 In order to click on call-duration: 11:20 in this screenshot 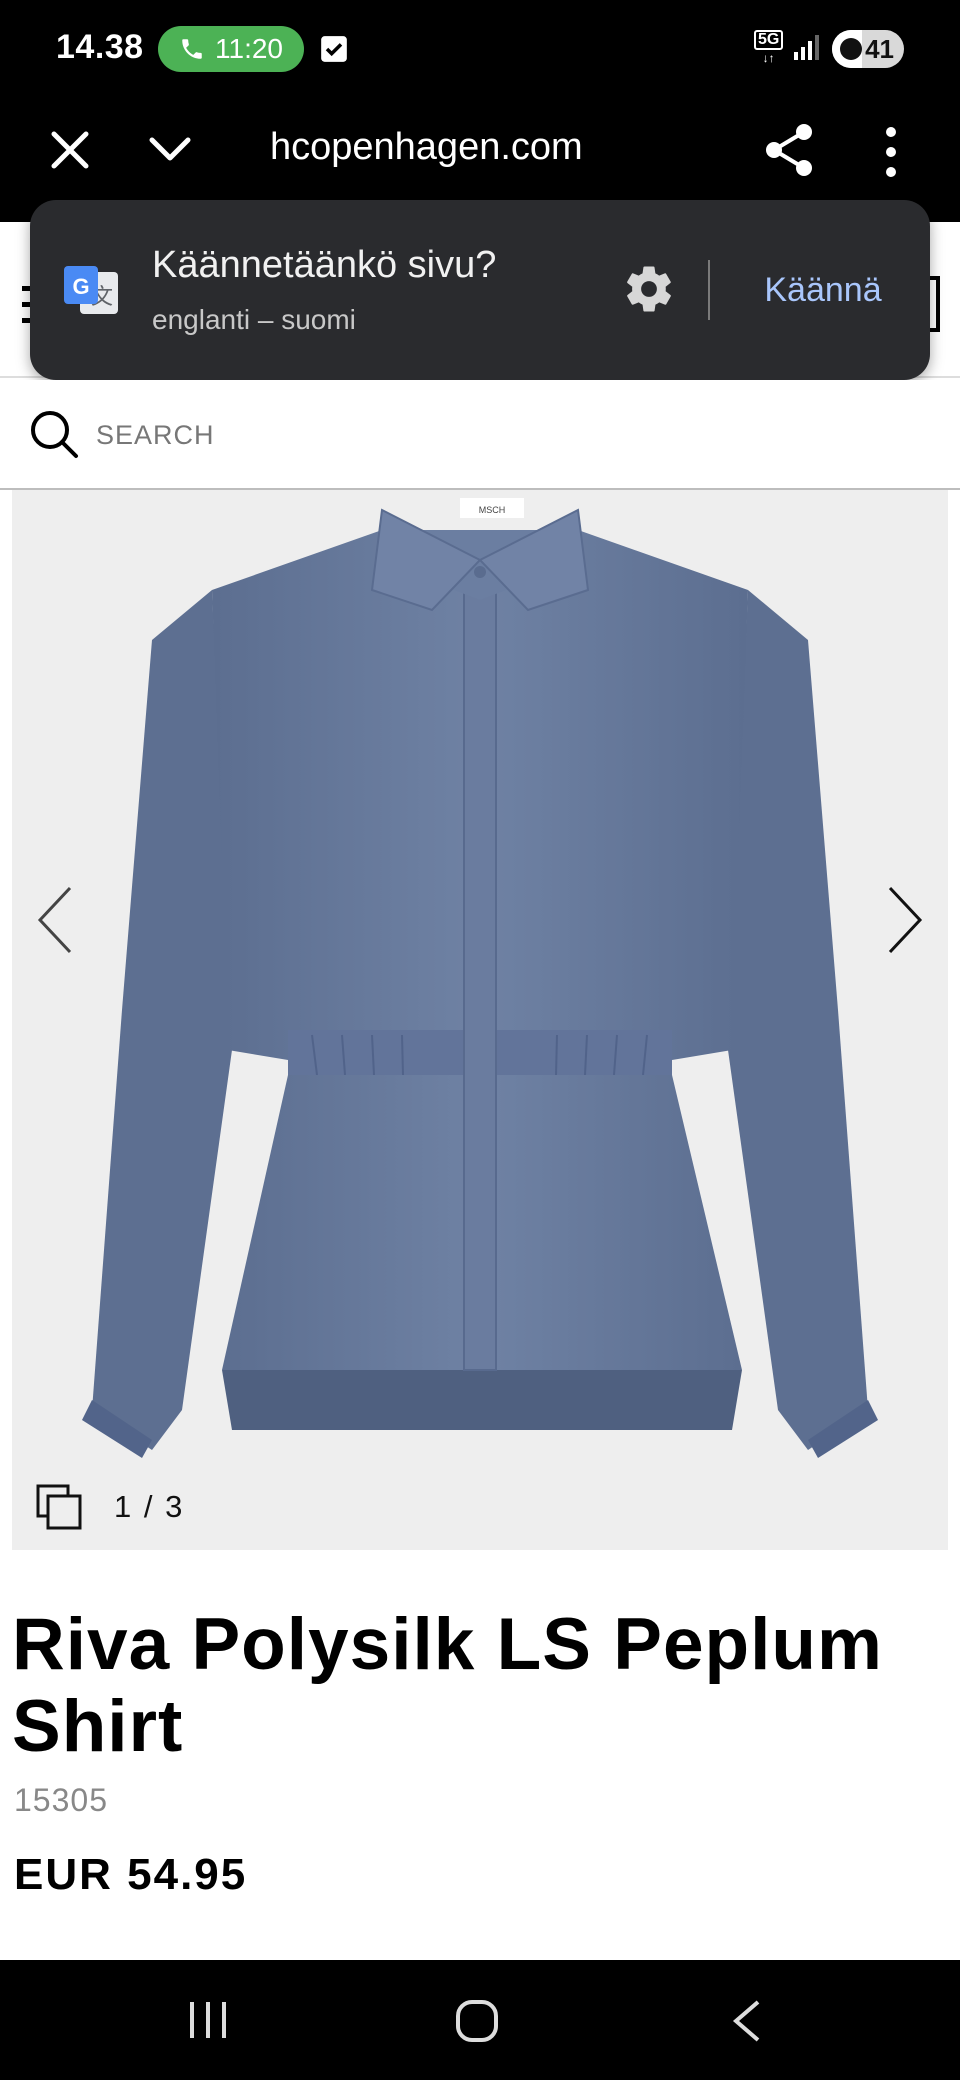, I will do `click(249, 48)`.